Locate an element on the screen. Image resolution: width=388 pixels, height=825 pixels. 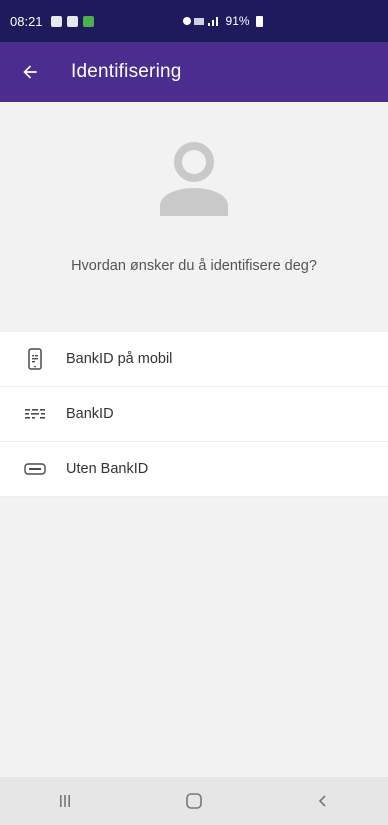
message-notification-icon is located at coordinates (88, 21).